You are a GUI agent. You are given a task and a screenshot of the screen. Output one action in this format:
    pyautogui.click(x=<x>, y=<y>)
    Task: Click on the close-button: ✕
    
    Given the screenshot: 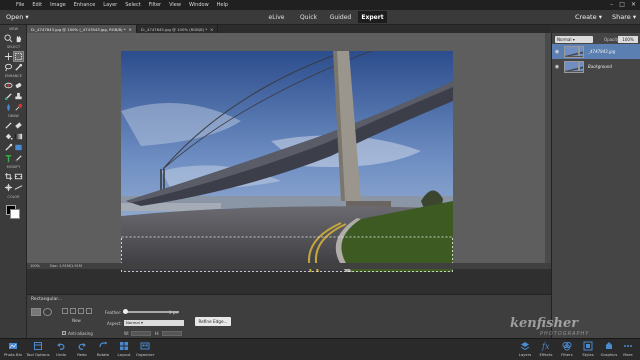 What is the action you would take?
    pyautogui.click(x=633, y=4)
    